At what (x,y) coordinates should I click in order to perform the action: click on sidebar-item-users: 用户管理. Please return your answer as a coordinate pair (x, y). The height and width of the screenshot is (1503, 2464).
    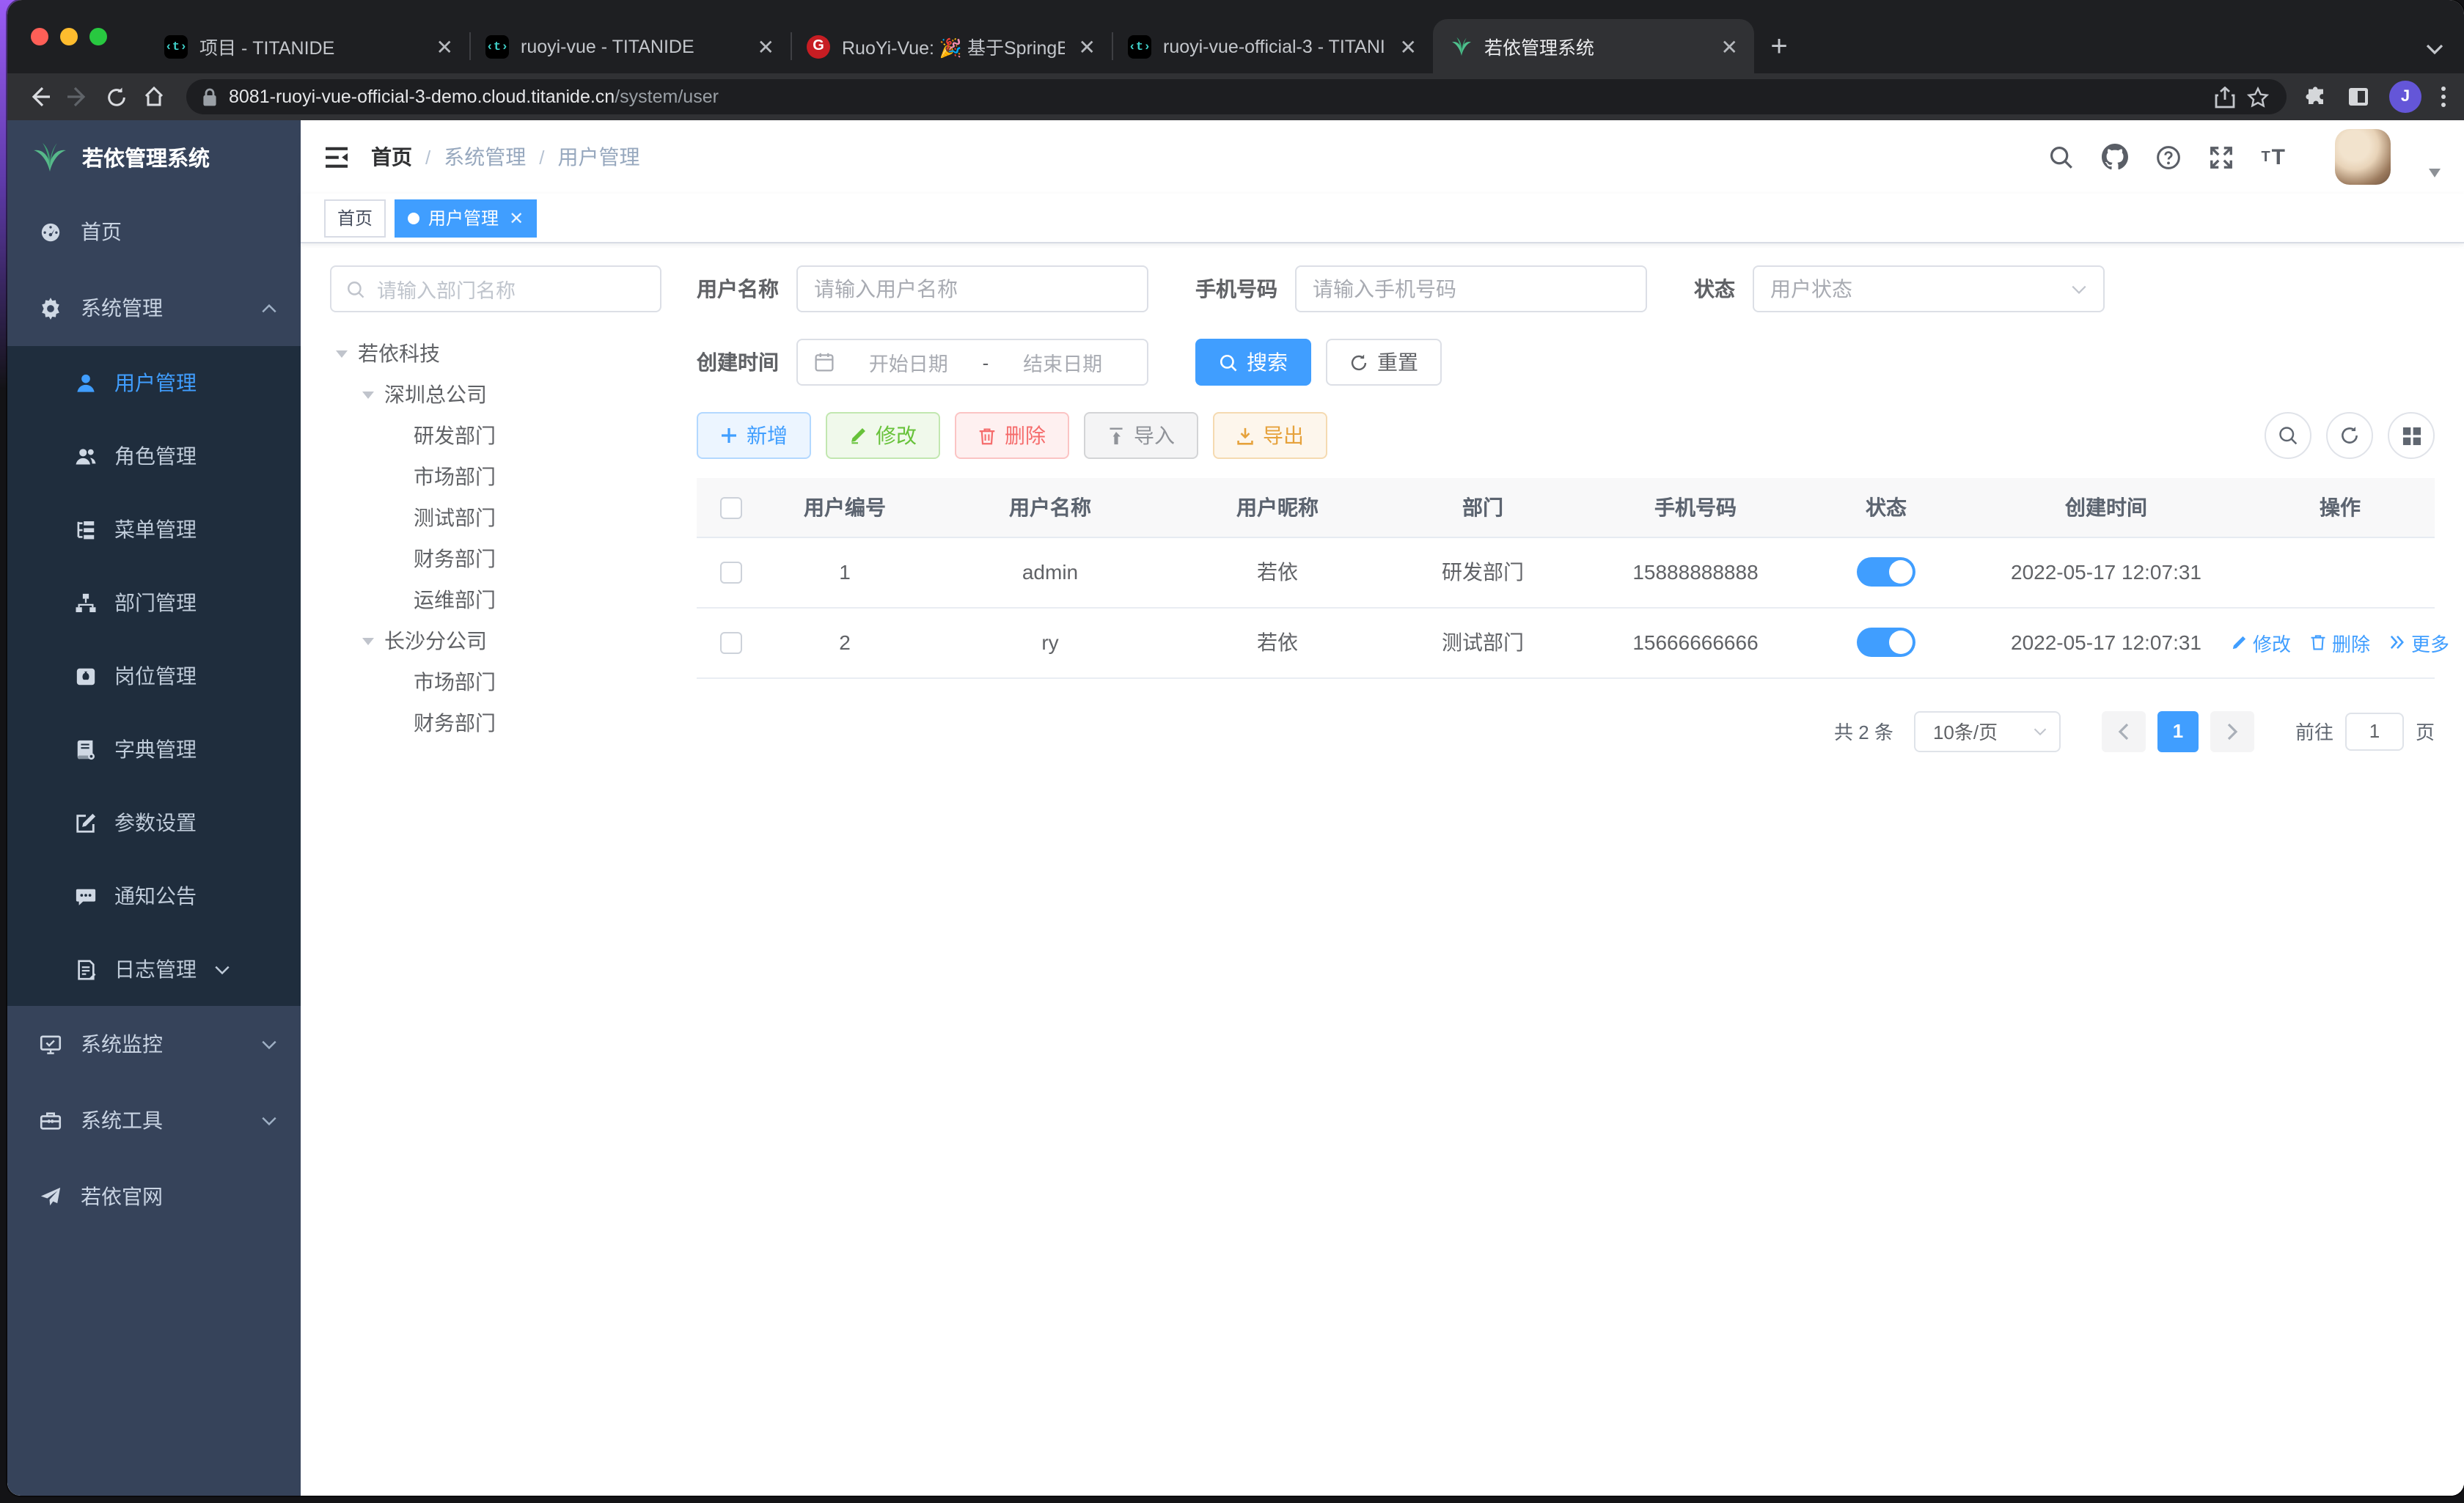
    Looking at the image, I should click on (154, 382).